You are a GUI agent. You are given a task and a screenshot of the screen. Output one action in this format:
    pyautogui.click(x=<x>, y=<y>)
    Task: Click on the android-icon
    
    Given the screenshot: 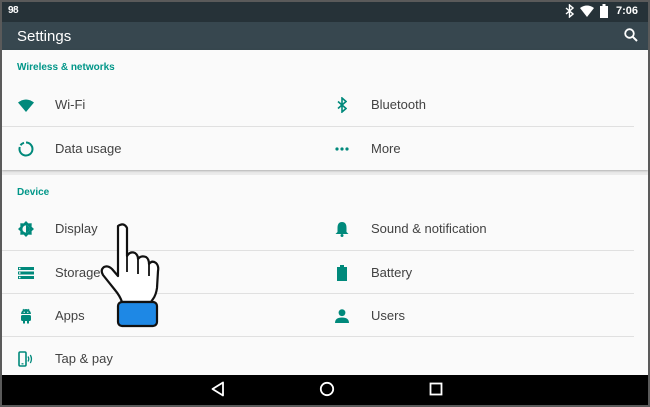 What is the action you would take?
    pyautogui.click(x=26, y=316)
    